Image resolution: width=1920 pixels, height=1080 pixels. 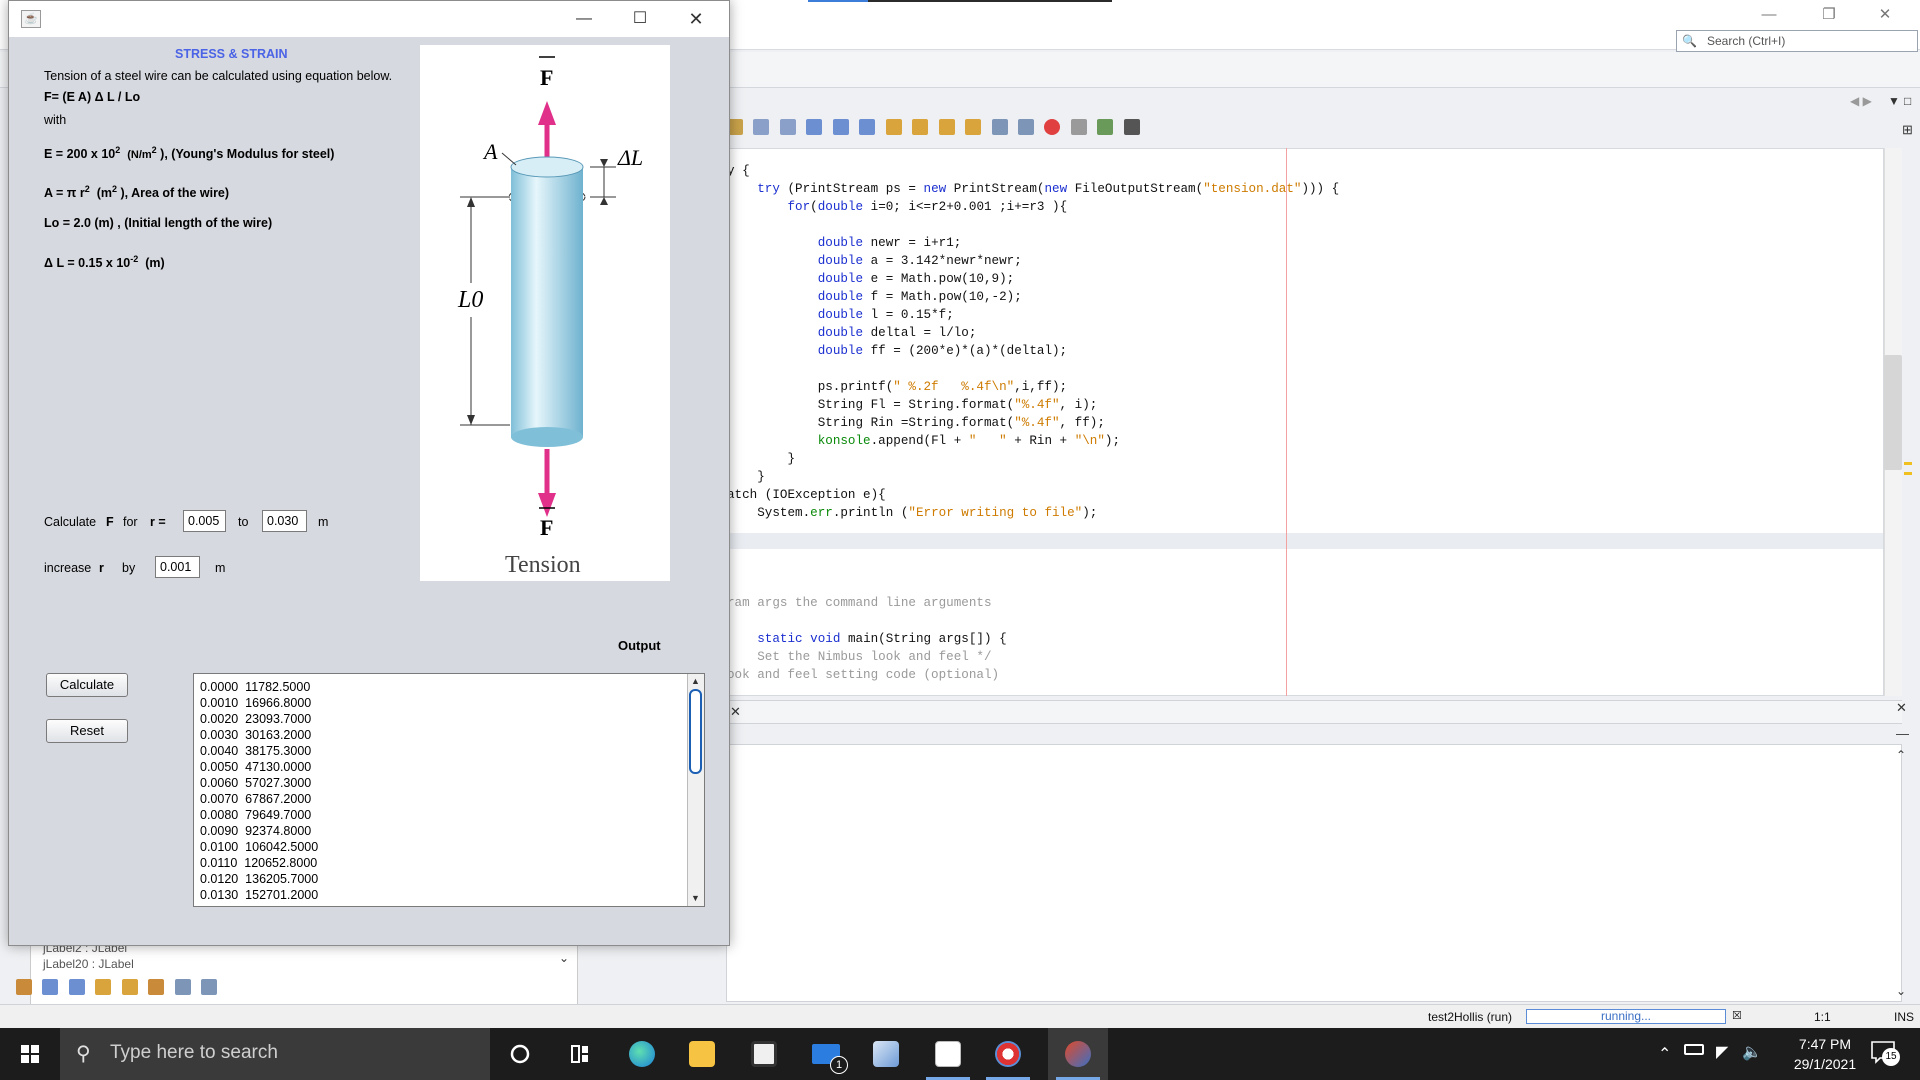 What do you see at coordinates (946, 126) in the screenshot?
I see `prev-bookmark-icon` at bounding box center [946, 126].